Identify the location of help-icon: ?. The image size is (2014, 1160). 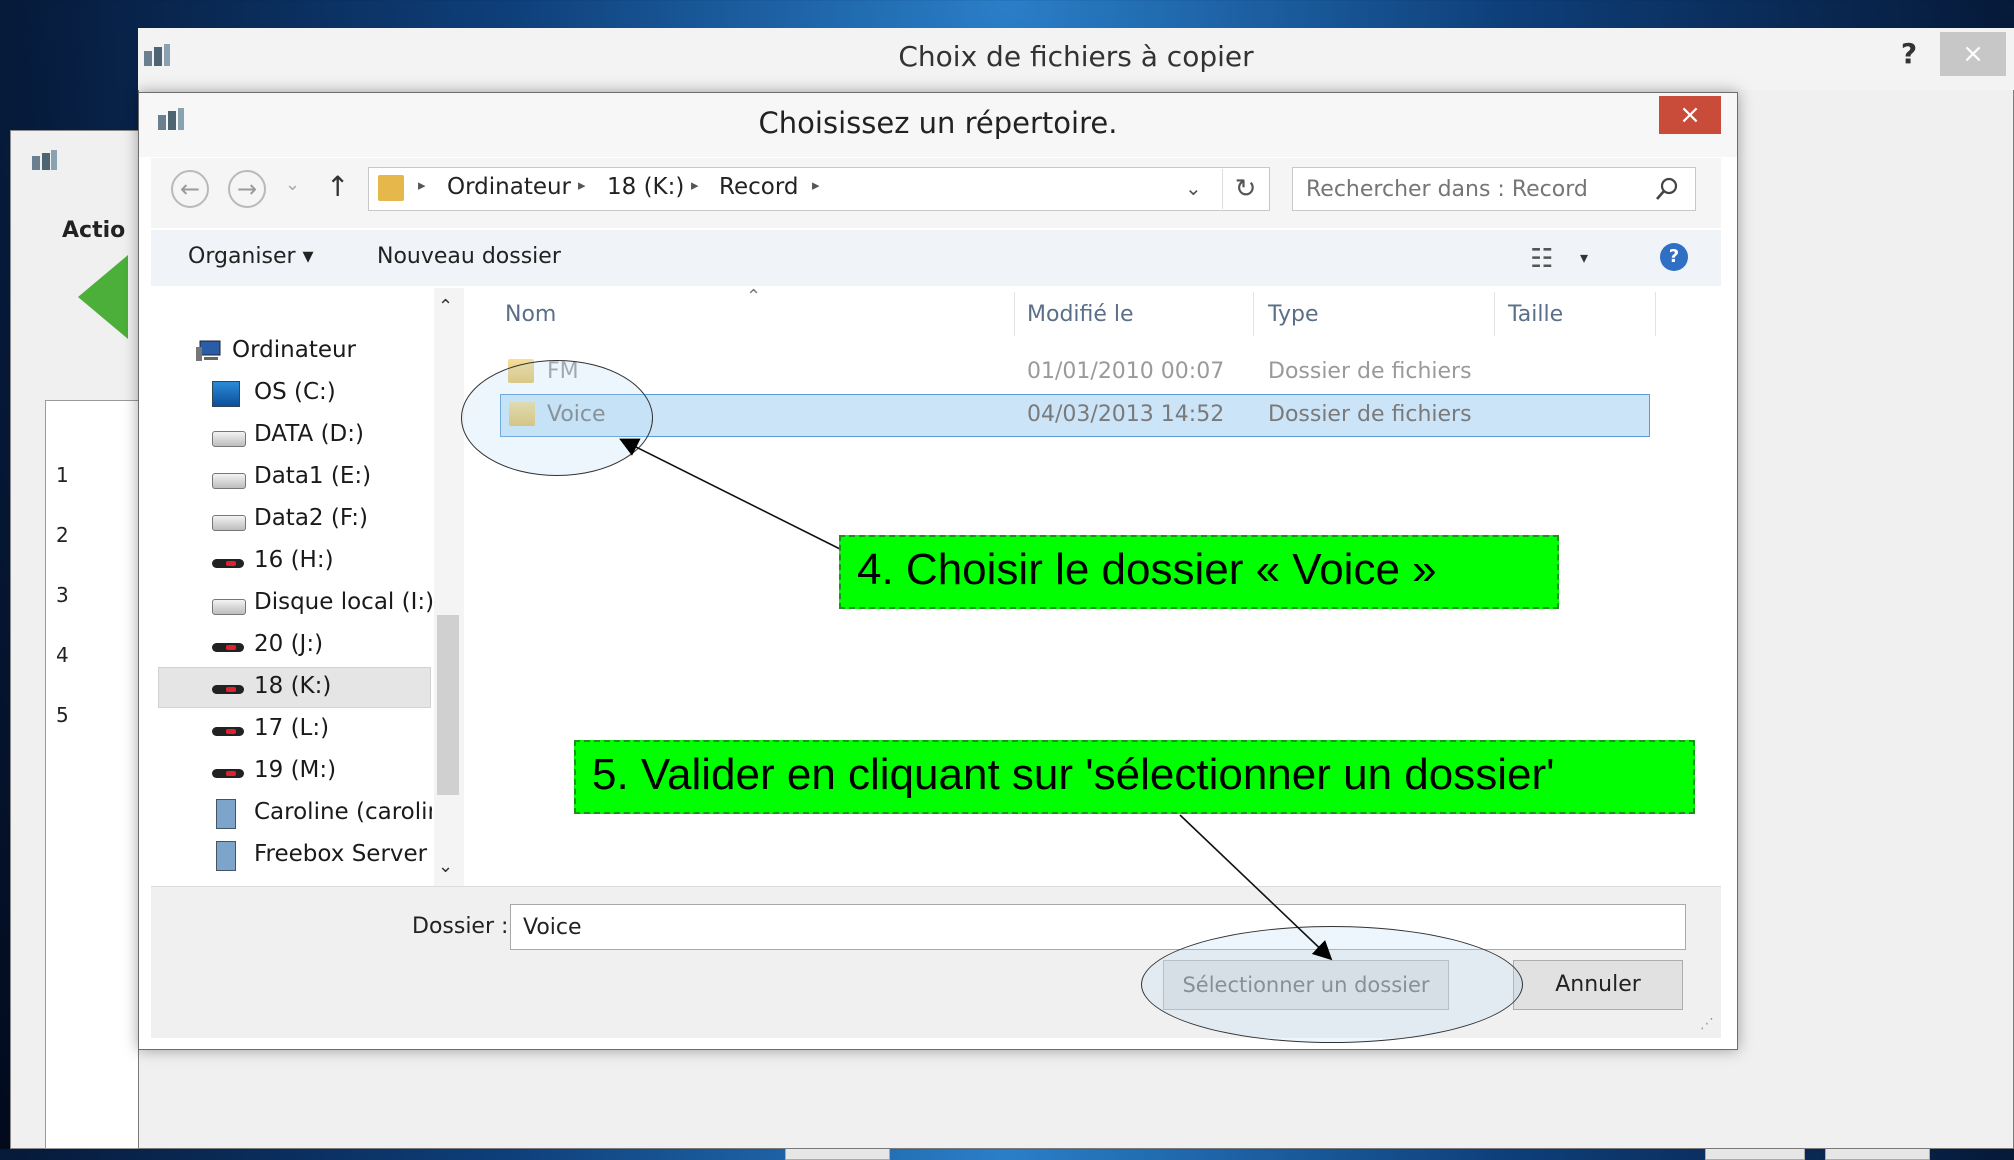
(1674, 257).